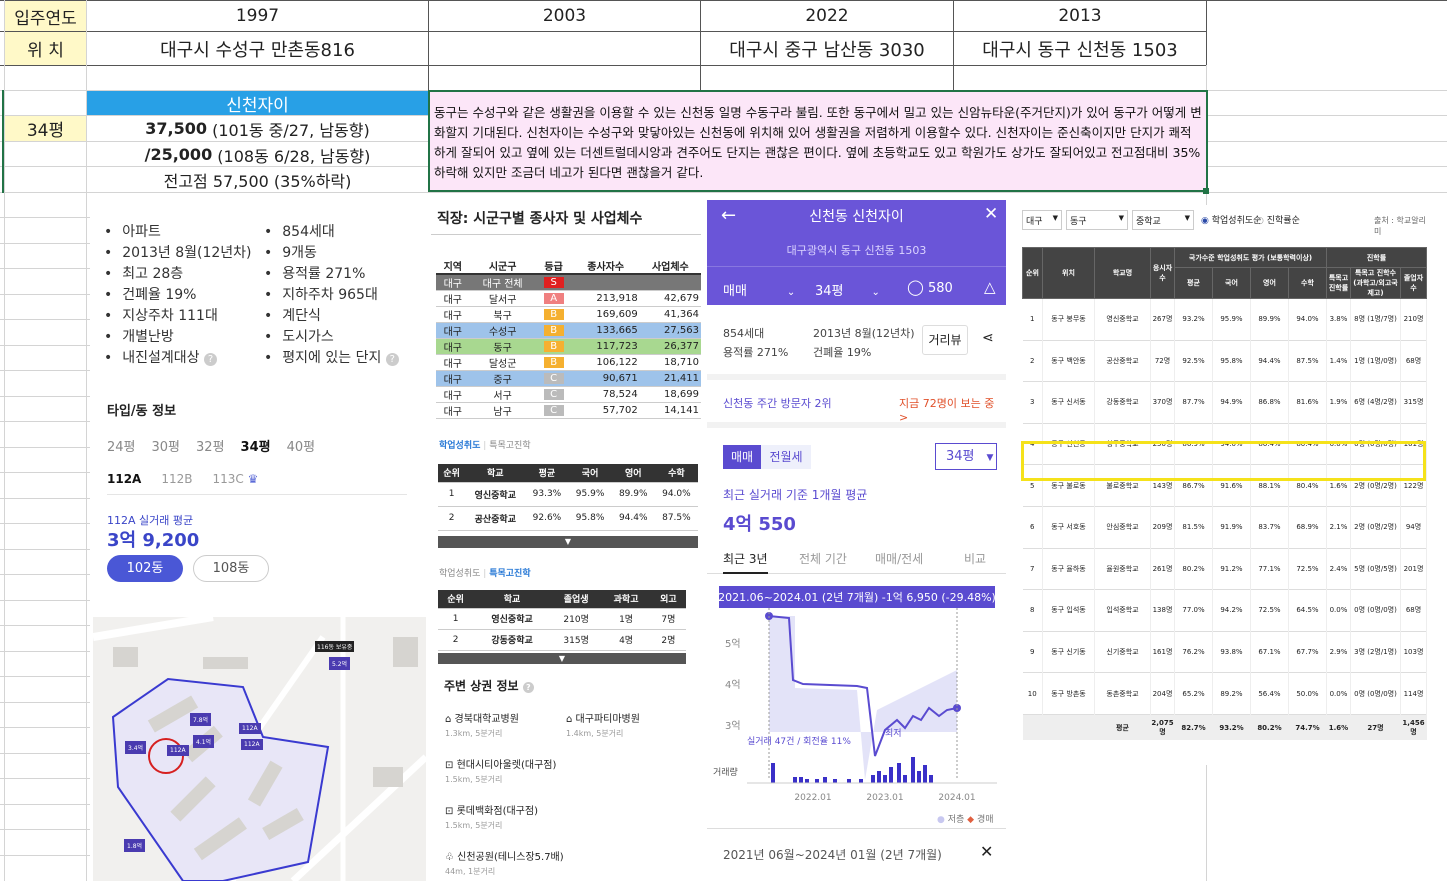  I want to click on cell: 261명, so click(1162, 569).